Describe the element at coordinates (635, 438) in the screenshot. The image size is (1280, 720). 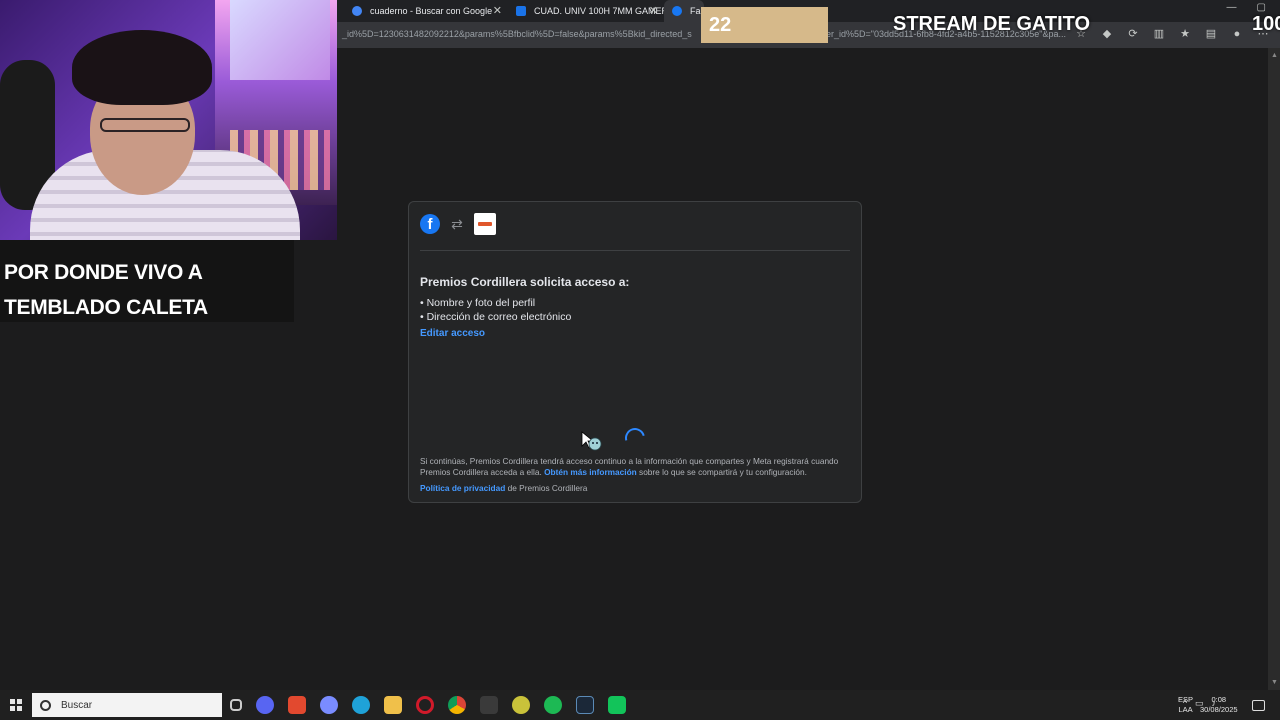
I see `loading-spinner-icon` at that location.